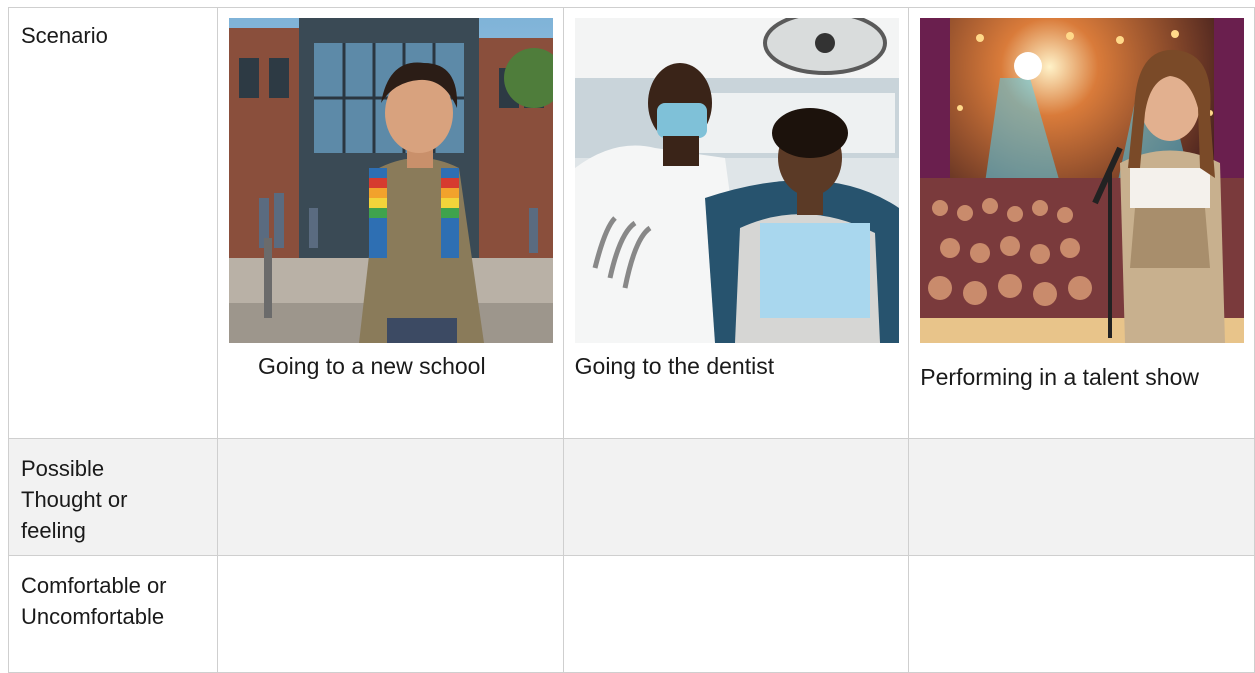 This screenshot has width=1255, height=673. Describe the element at coordinates (64, 35) in the screenshot. I see `scenario-label: Scenario` at that location.